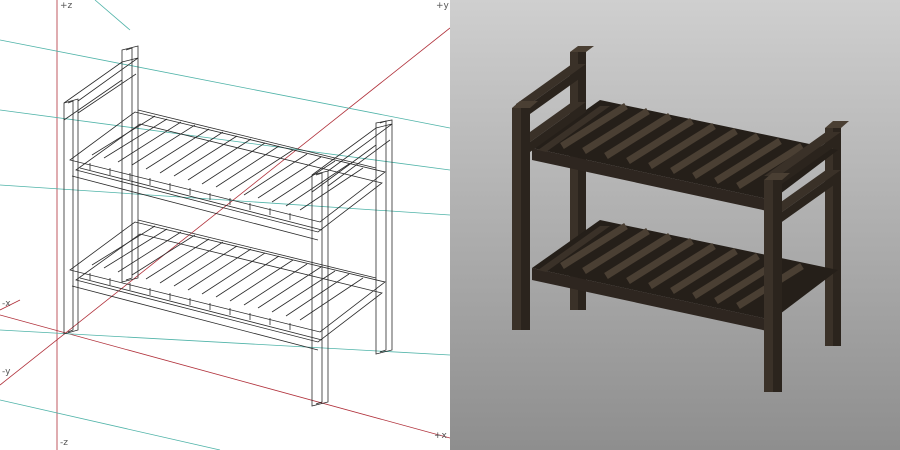 This screenshot has width=900, height=450. Describe the element at coordinates (6, 372) in the screenshot. I see `axis-label-y-neg: -y` at that location.